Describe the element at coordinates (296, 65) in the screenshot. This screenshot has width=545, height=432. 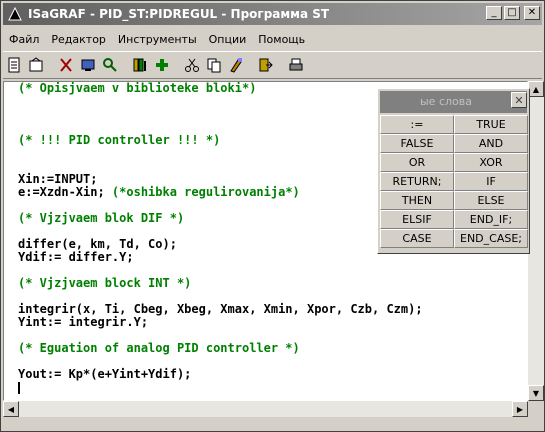
I see `print-icon` at that location.